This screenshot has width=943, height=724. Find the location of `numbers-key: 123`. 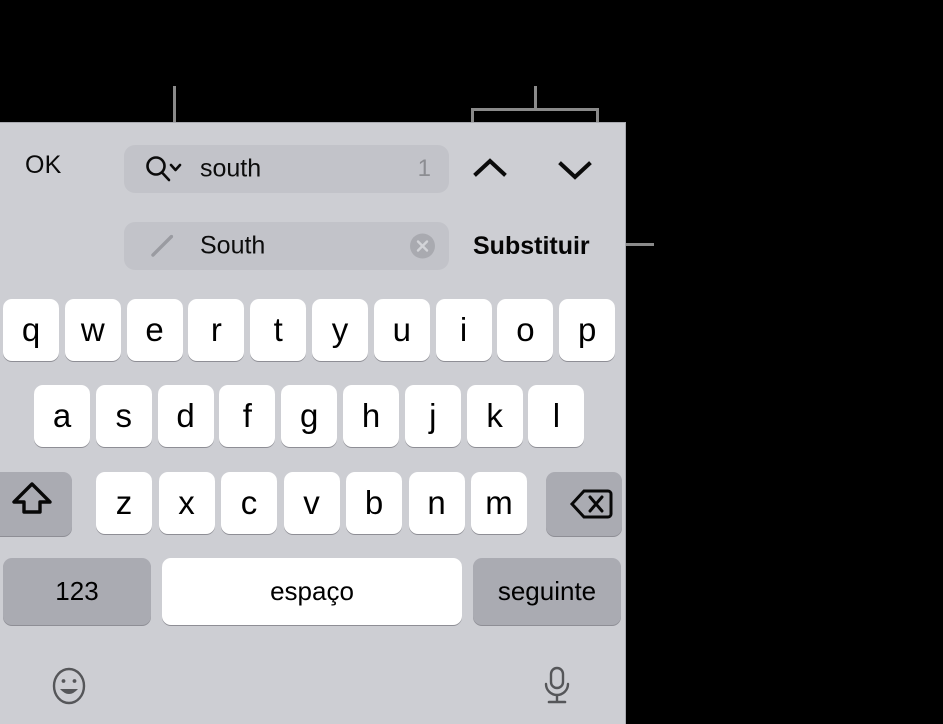

numbers-key: 123 is located at coordinates (77, 591).